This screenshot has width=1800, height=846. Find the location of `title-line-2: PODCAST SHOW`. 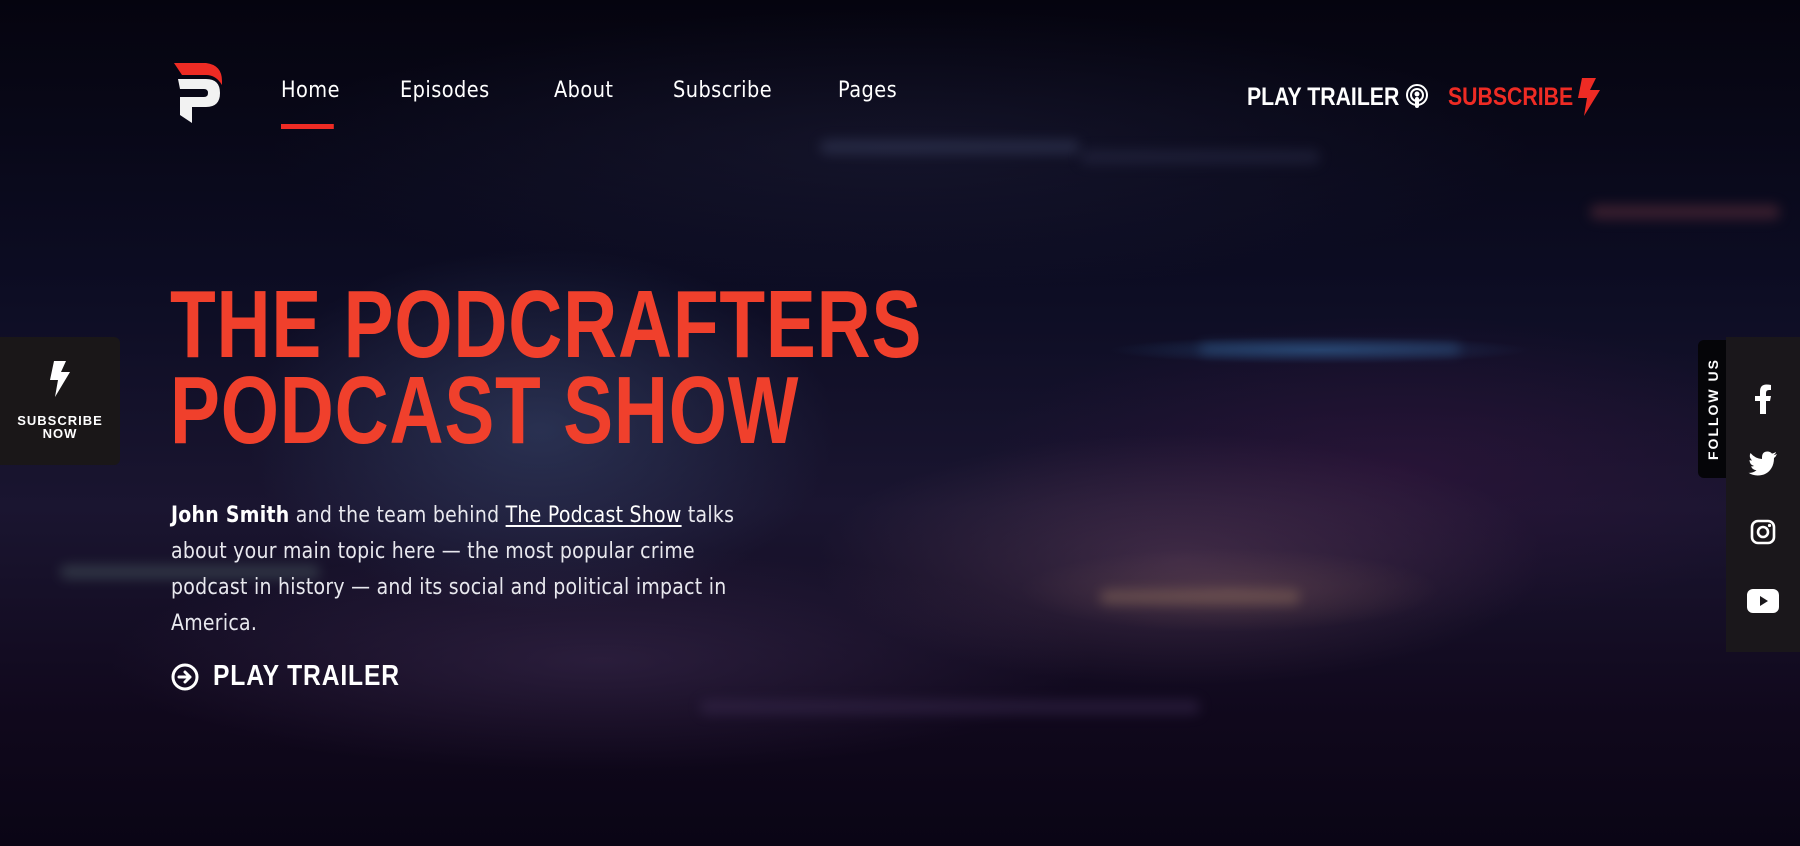

title-line-2: PODCAST SHOW is located at coordinates (485, 410).